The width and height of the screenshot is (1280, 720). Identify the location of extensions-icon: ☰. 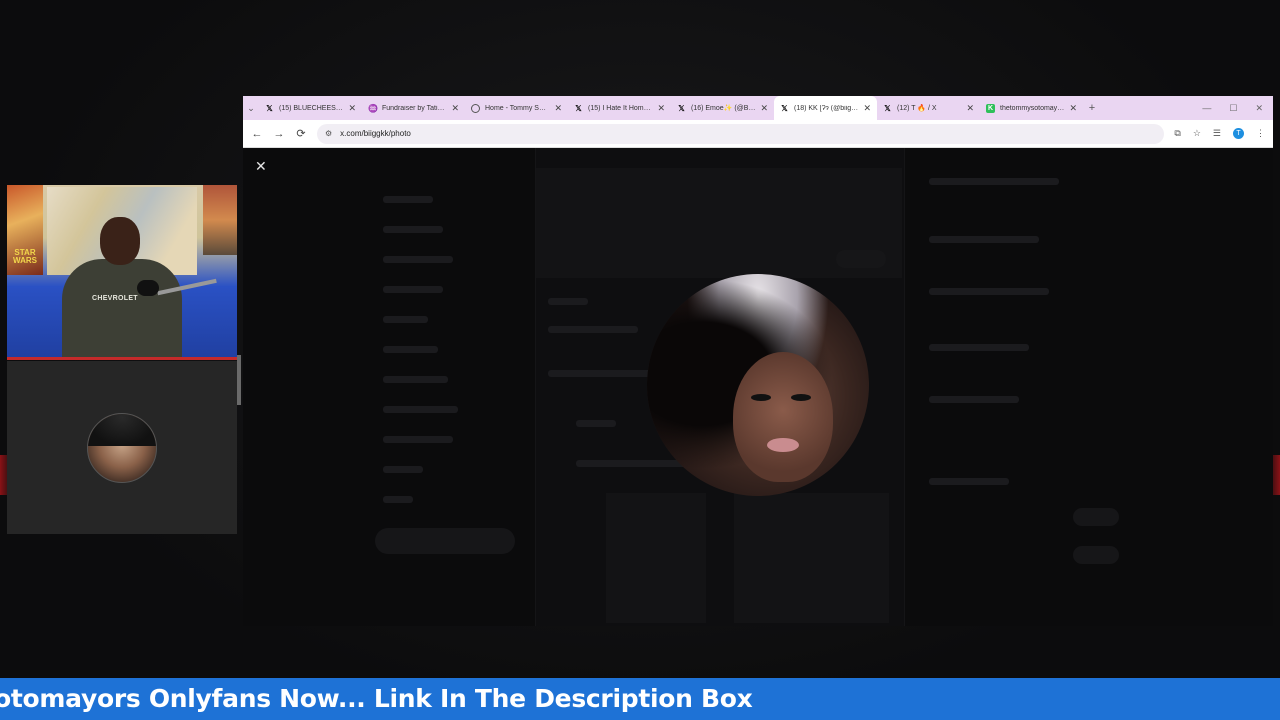
(1217, 133).